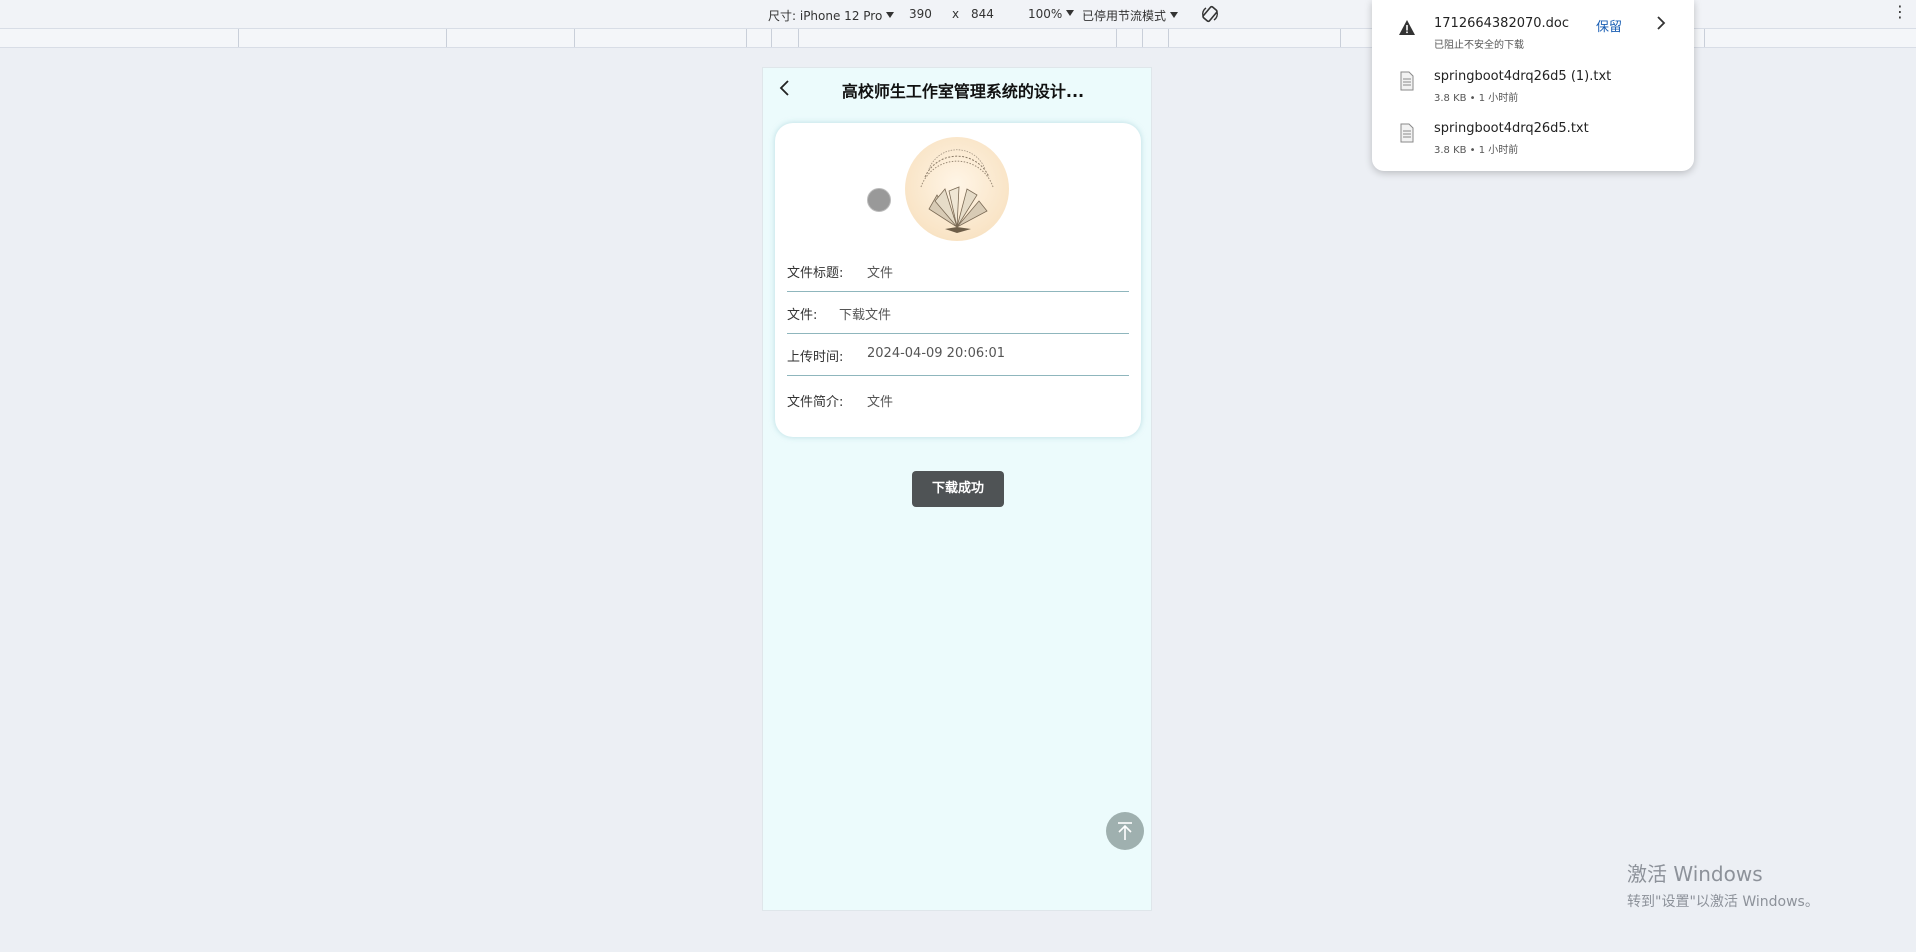 Image resolution: width=1916 pixels, height=952 pixels. I want to click on field-label: 文件简介:, so click(815, 402).